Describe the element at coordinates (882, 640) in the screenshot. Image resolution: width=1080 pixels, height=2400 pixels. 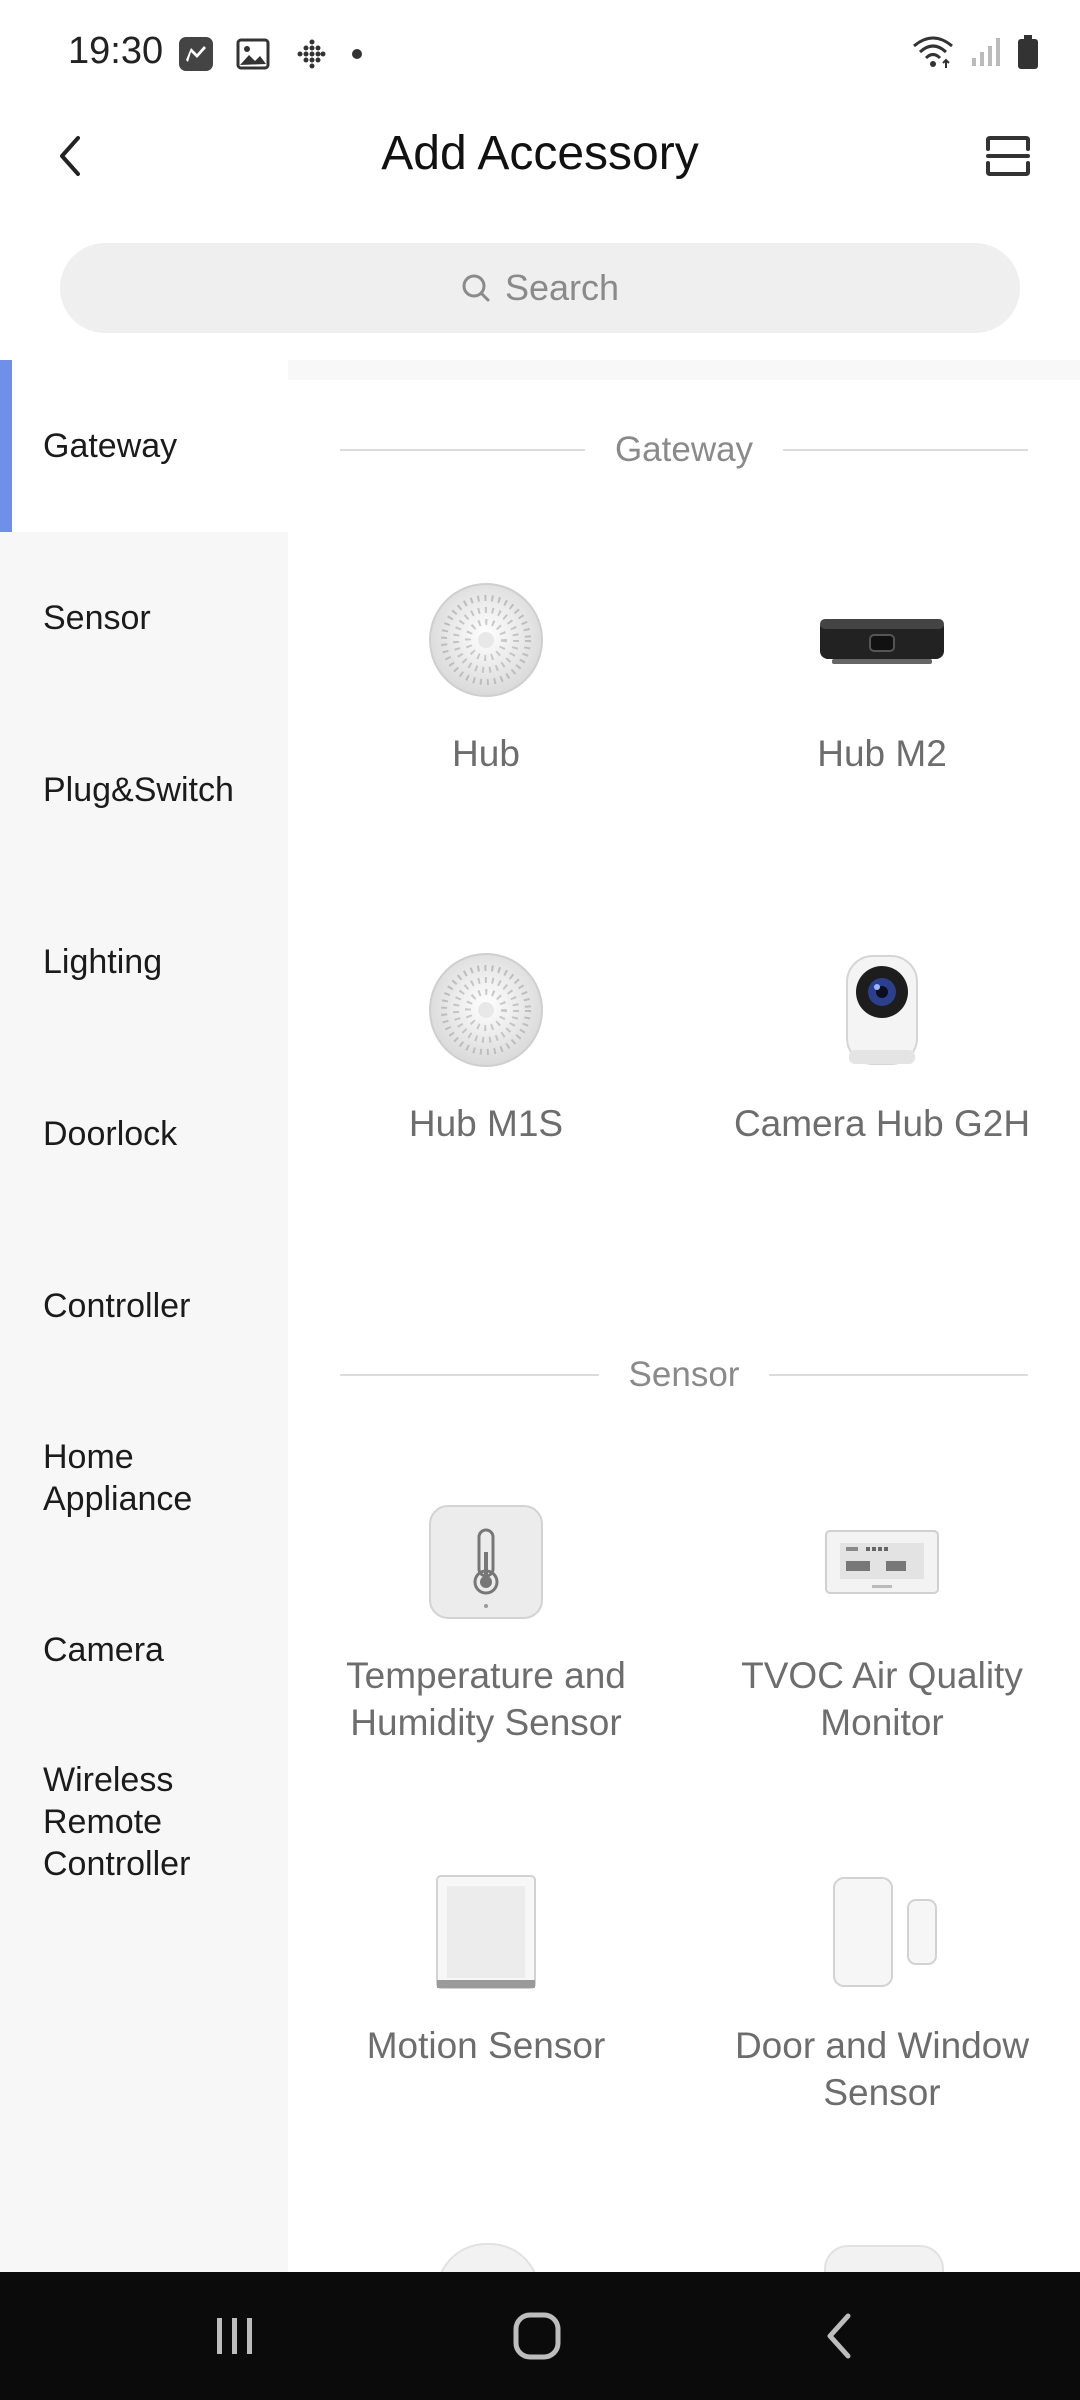
I see `hub-m2-device-icon` at that location.